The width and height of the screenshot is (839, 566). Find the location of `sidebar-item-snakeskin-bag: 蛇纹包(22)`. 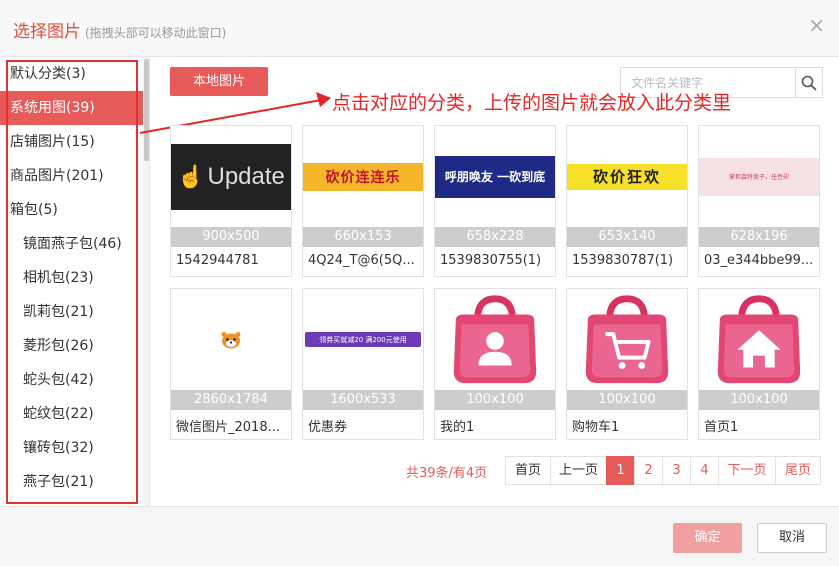

sidebar-item-snakeskin-bag: 蛇纹包(22) is located at coordinates (71, 414).